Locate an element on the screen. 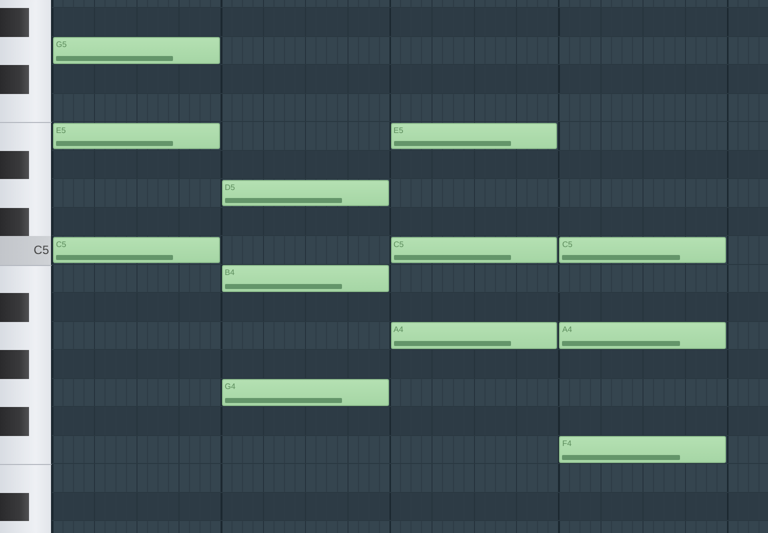 This screenshot has height=533, width=768. note-label: B4 is located at coordinates (229, 272).